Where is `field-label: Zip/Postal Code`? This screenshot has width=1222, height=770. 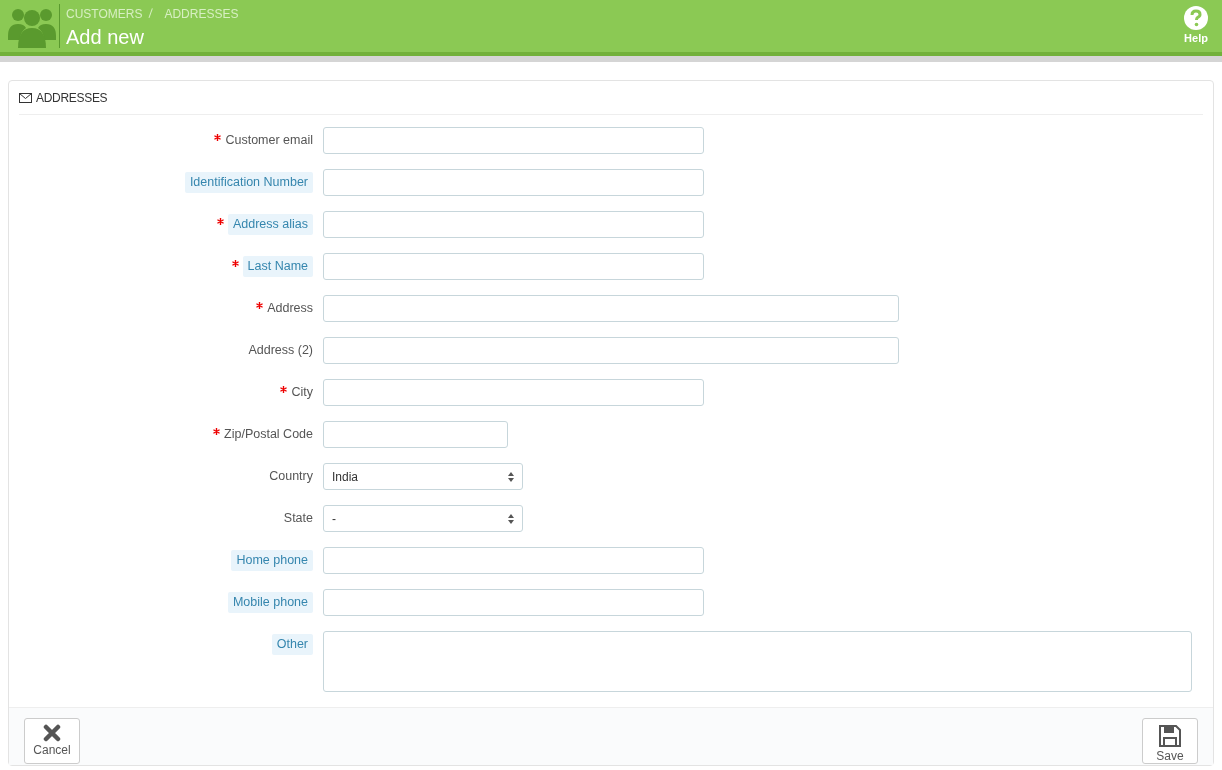
field-label: Zip/Postal Code is located at coordinates (268, 435).